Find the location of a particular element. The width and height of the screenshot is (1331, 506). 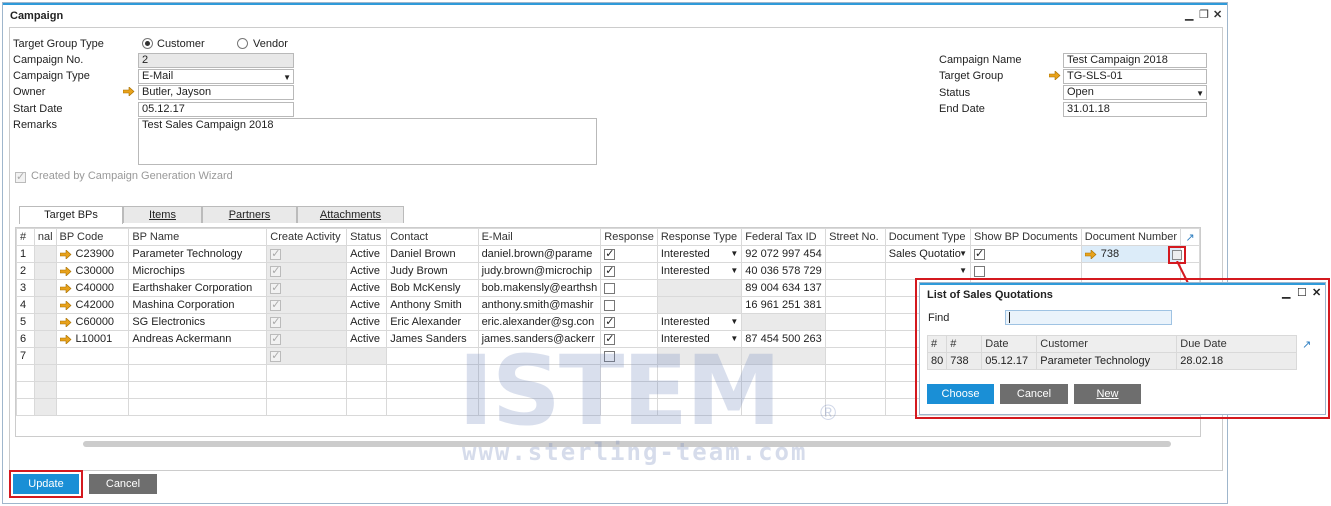

email-cell: daniel.brown@parame is located at coordinates (539, 254).